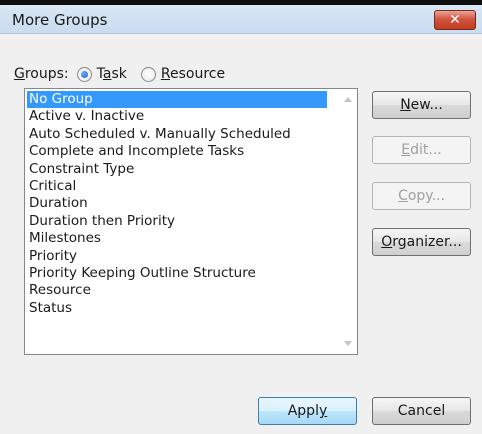 This screenshot has height=434, width=482. I want to click on radio-resource-label: Resource, so click(193, 74).